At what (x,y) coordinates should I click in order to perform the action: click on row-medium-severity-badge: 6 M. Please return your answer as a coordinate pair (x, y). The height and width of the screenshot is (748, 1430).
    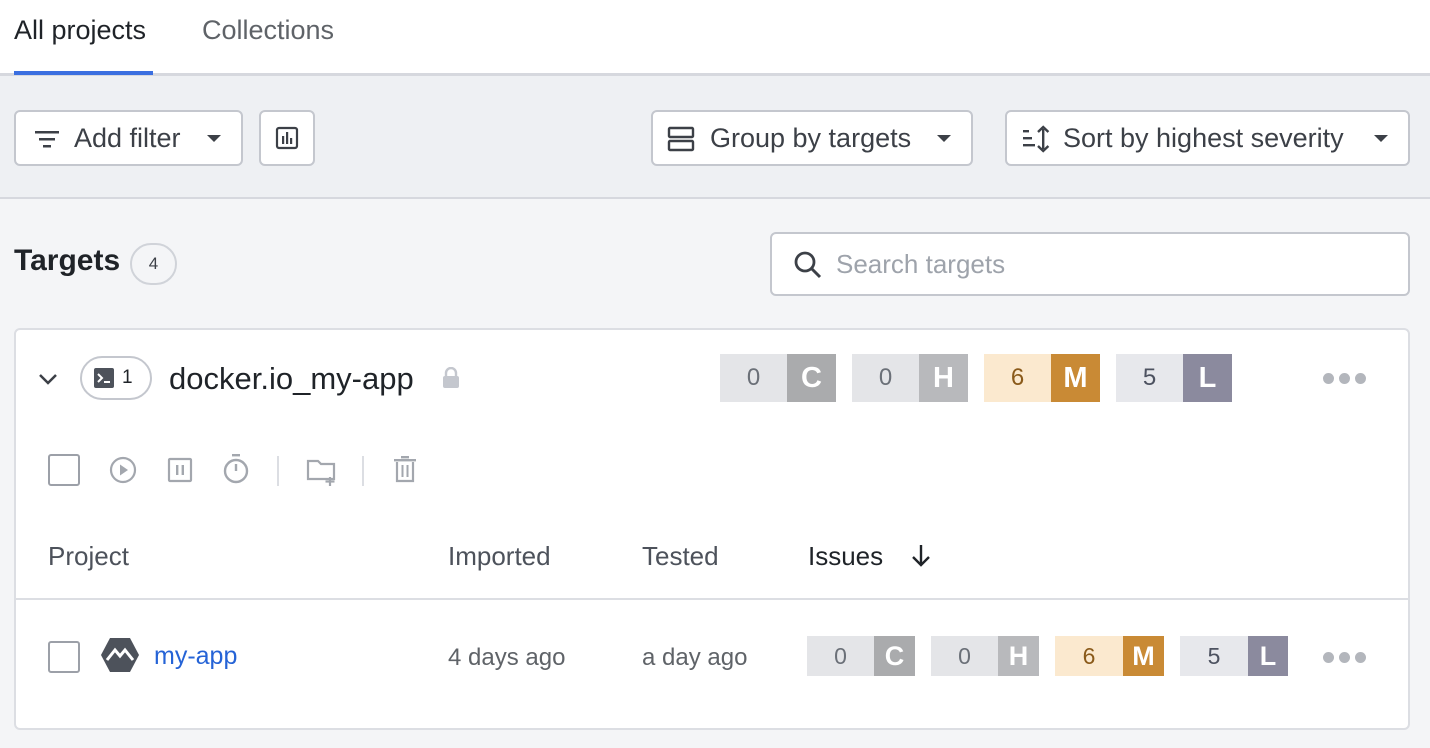
    Looking at the image, I should click on (1109, 656).